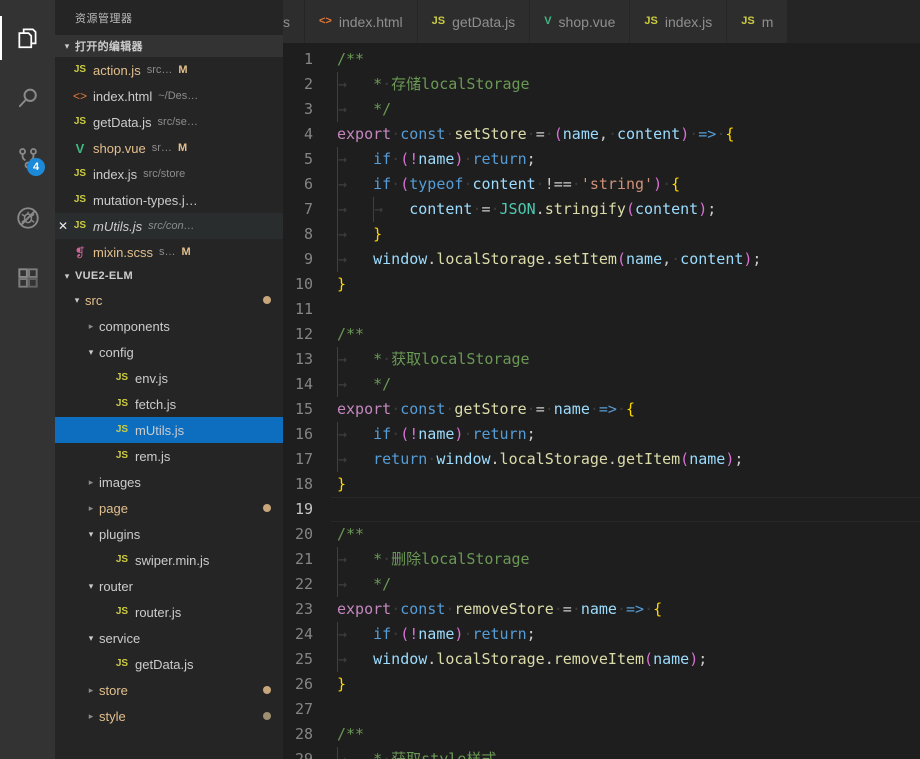 The height and width of the screenshot is (759, 920). Describe the element at coordinates (158, 612) in the screenshot. I see `tree-item-label: router.js` at that location.